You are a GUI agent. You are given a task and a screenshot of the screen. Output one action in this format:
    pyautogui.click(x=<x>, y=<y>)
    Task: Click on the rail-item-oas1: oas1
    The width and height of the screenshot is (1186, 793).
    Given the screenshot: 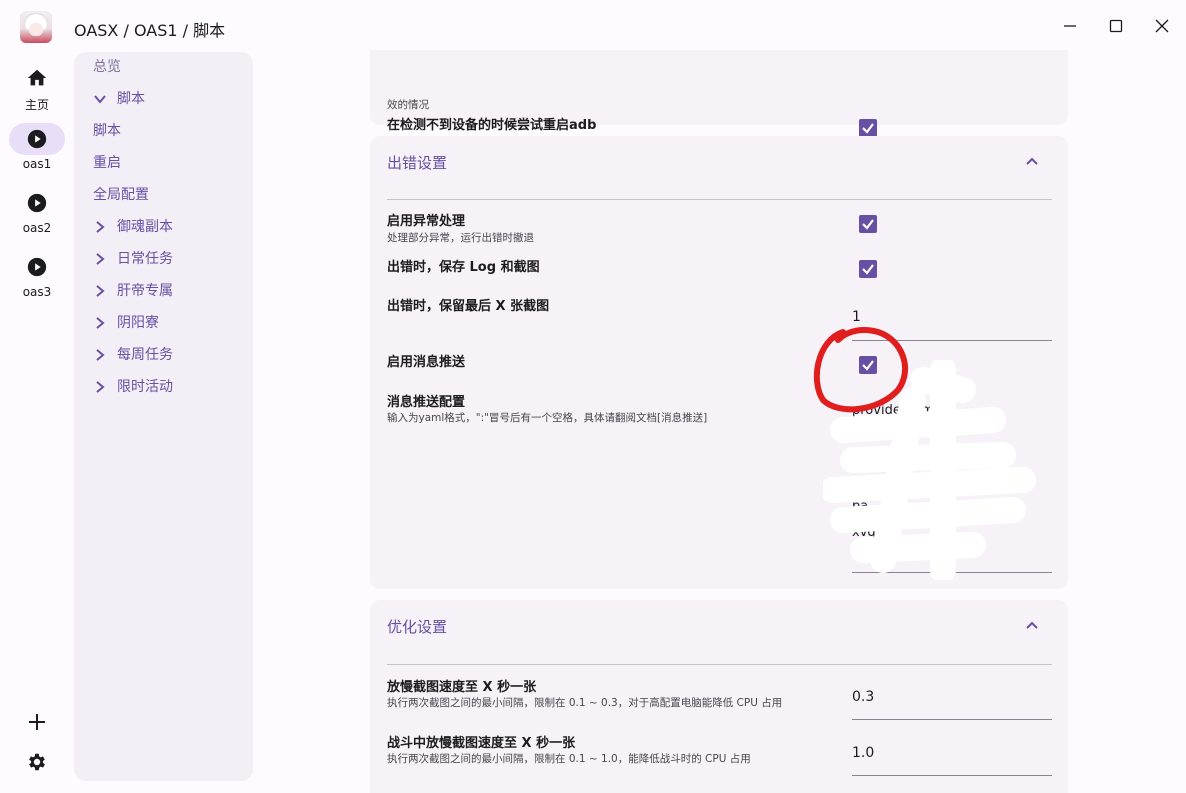 What is the action you would take?
    pyautogui.click(x=37, y=147)
    